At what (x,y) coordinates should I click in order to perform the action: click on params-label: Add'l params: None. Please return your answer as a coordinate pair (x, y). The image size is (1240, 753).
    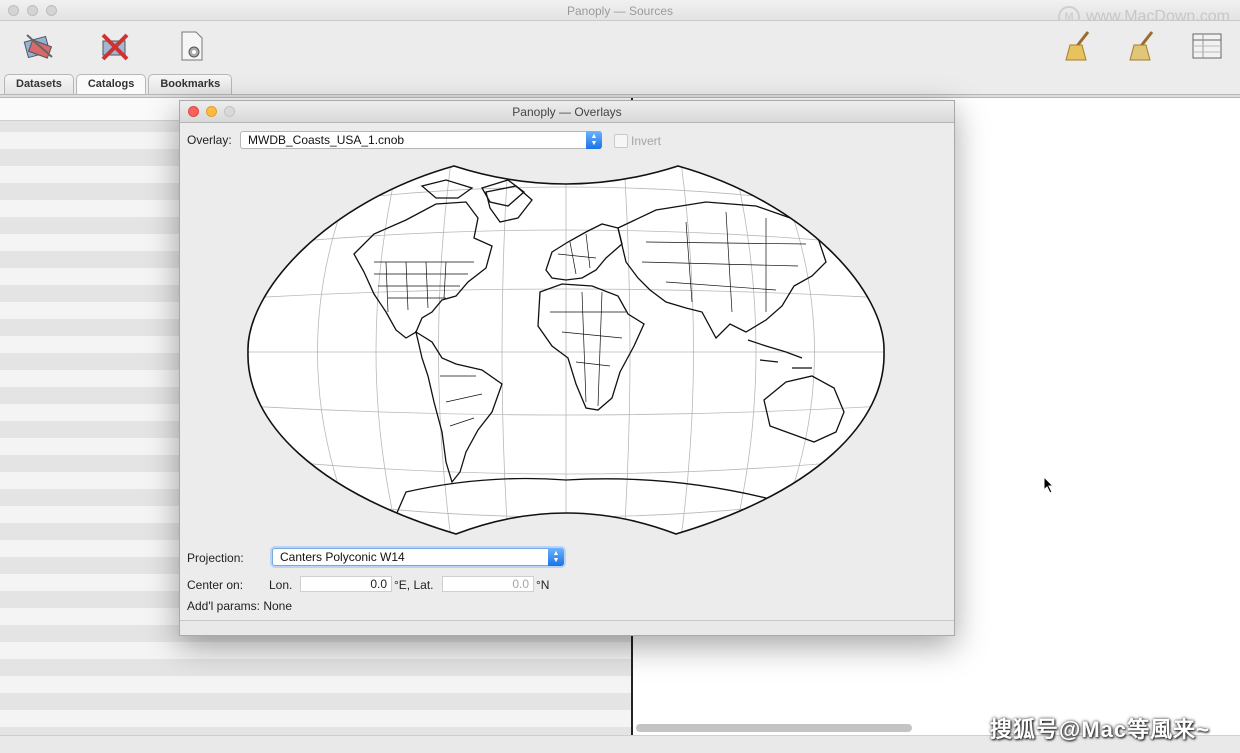
    Looking at the image, I should click on (239, 606).